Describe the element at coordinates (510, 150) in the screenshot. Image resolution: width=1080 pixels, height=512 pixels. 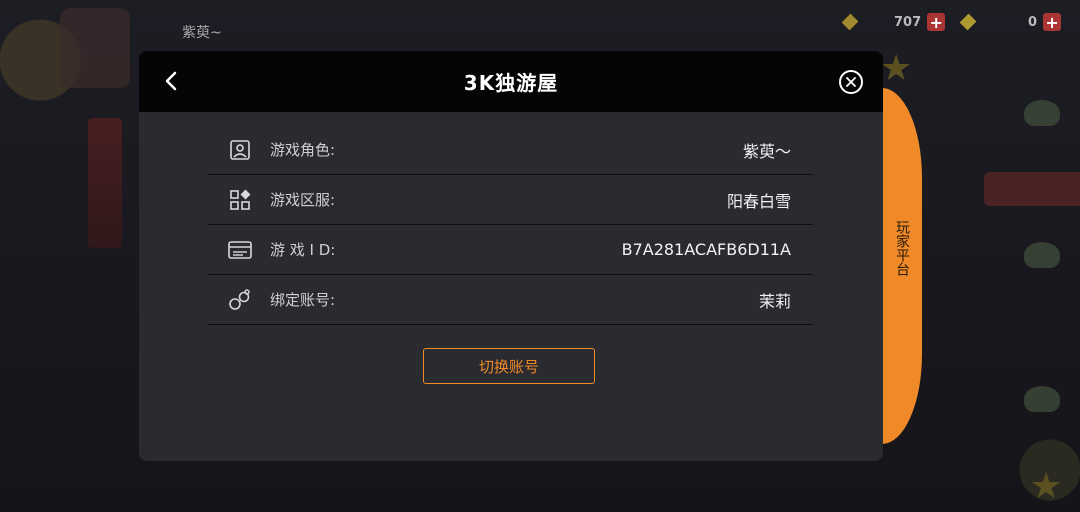
I see `info-row-role: 游戏角色: 紫萸～` at that location.